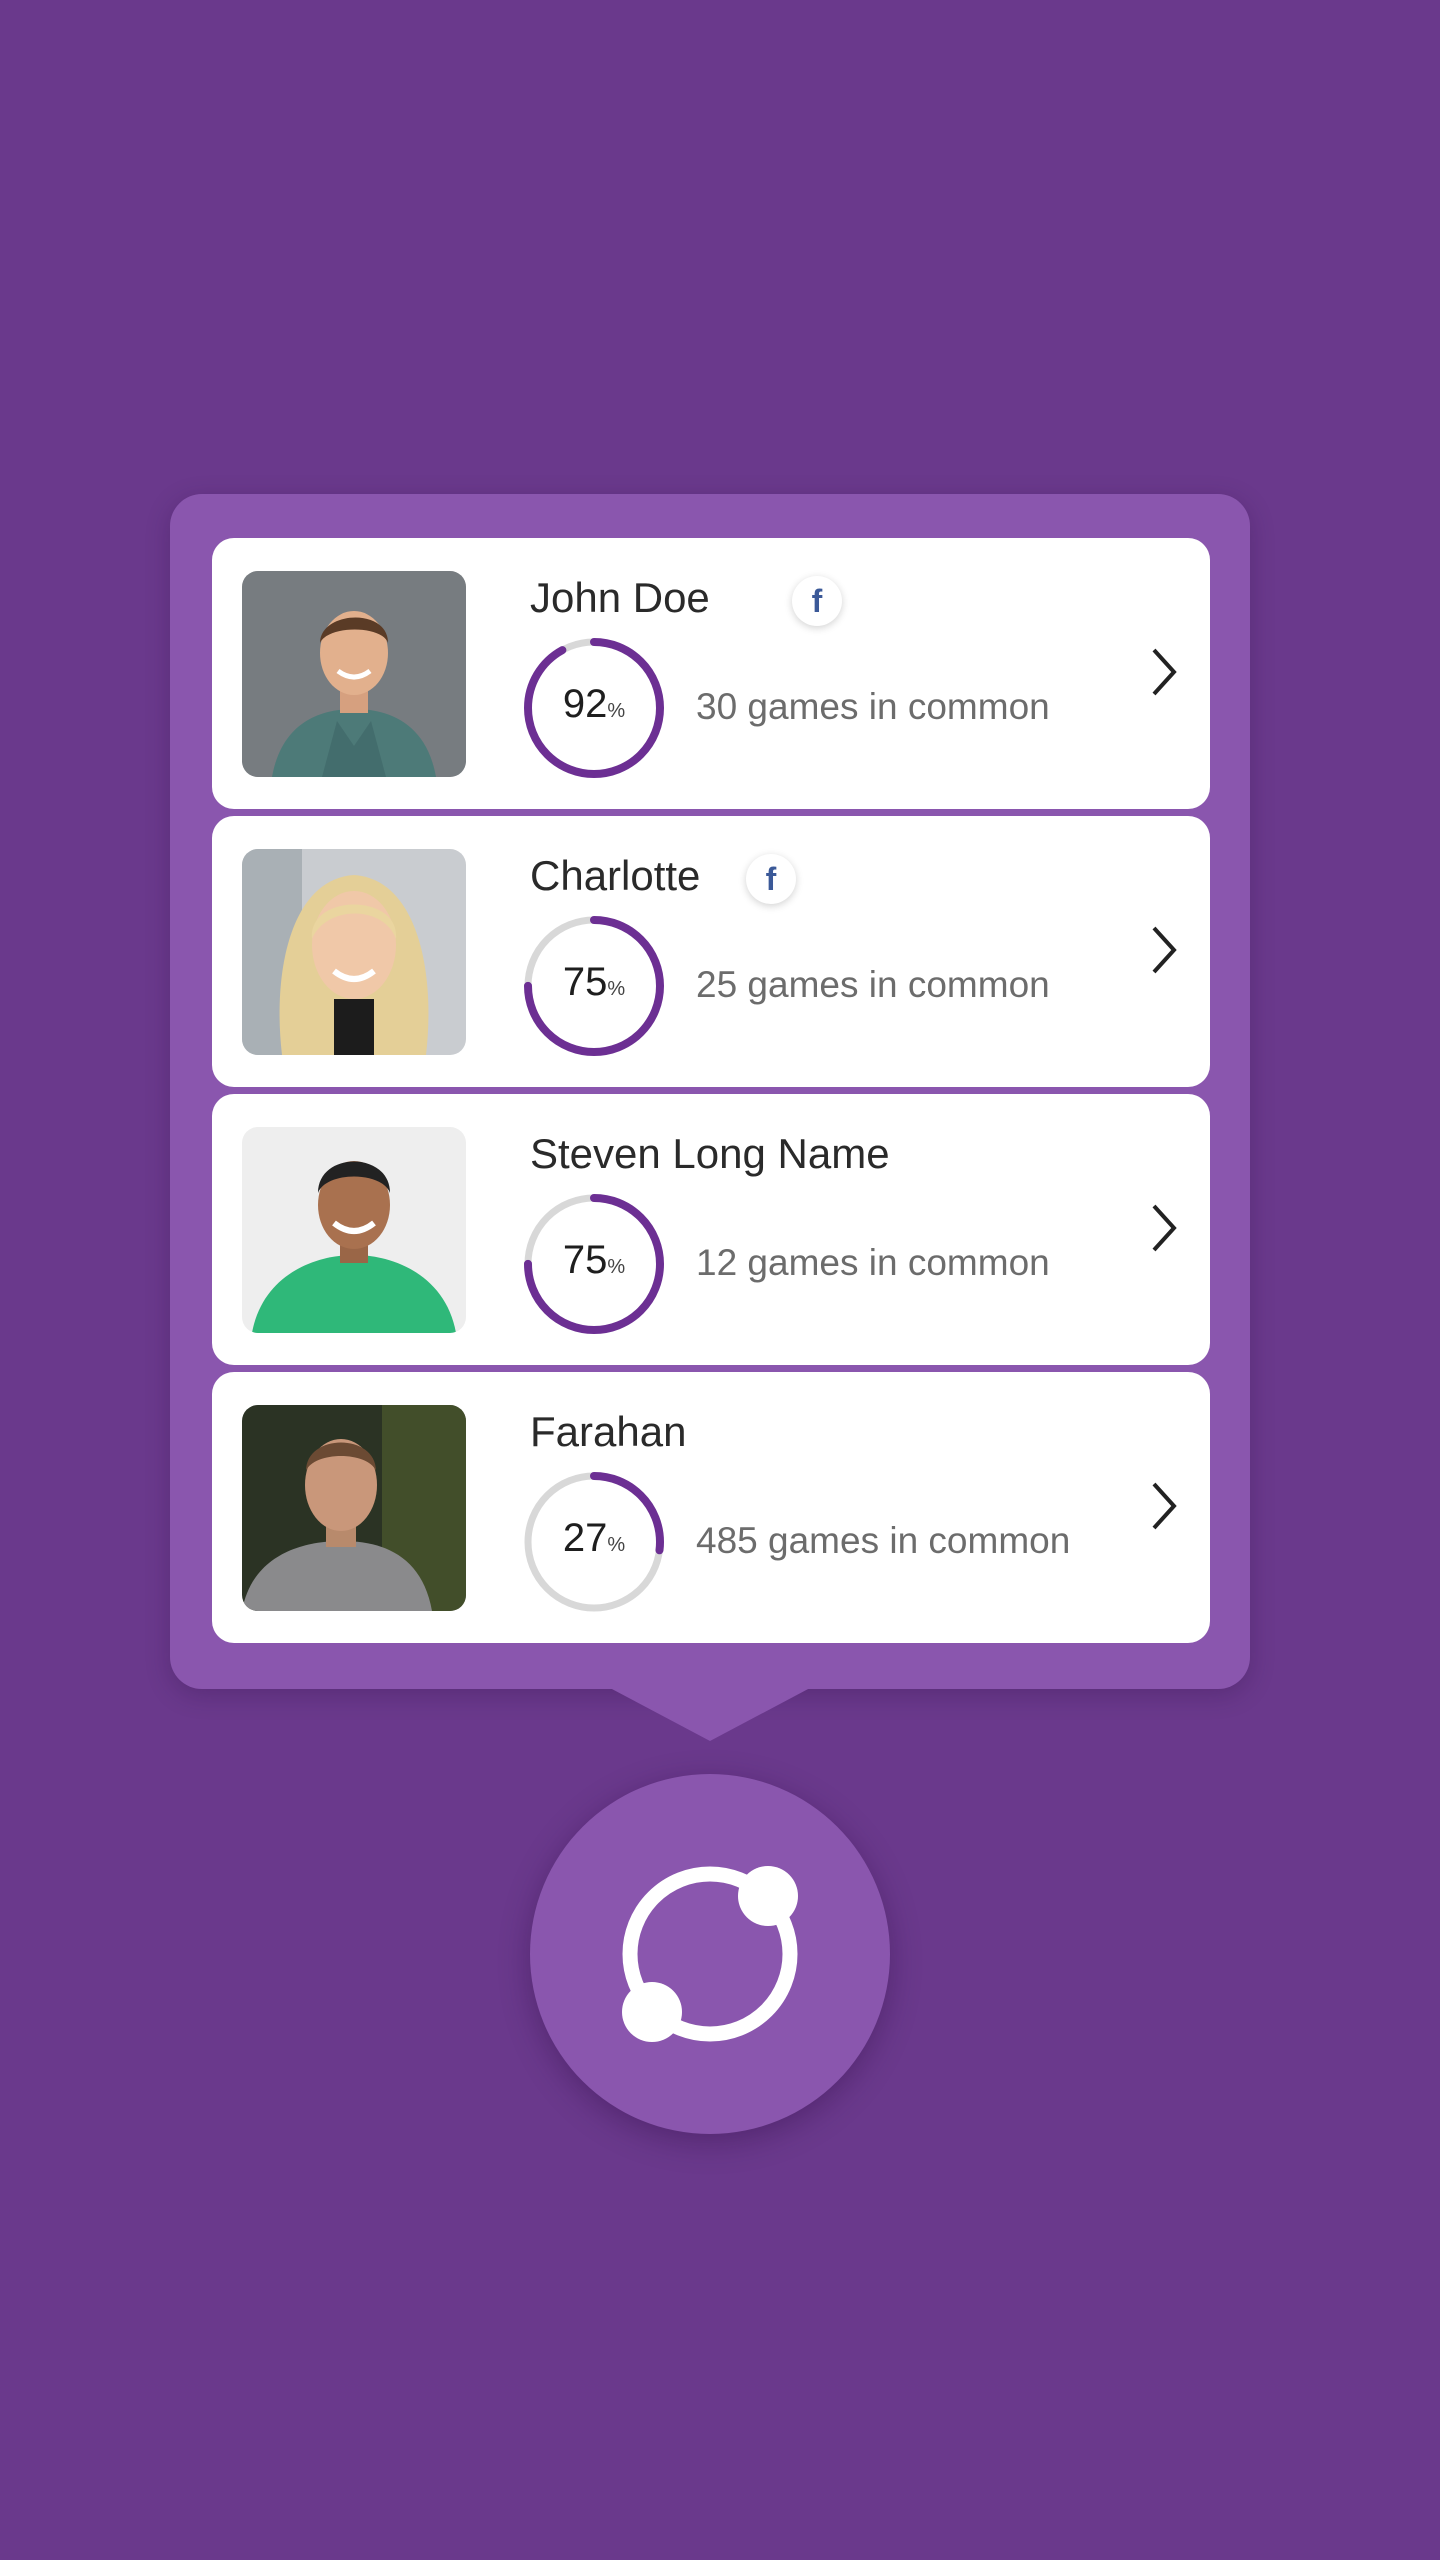 Image resolution: width=1440 pixels, height=2560 pixels. What do you see at coordinates (608, 1431) in the screenshot?
I see `friend-name: Farahan` at bounding box center [608, 1431].